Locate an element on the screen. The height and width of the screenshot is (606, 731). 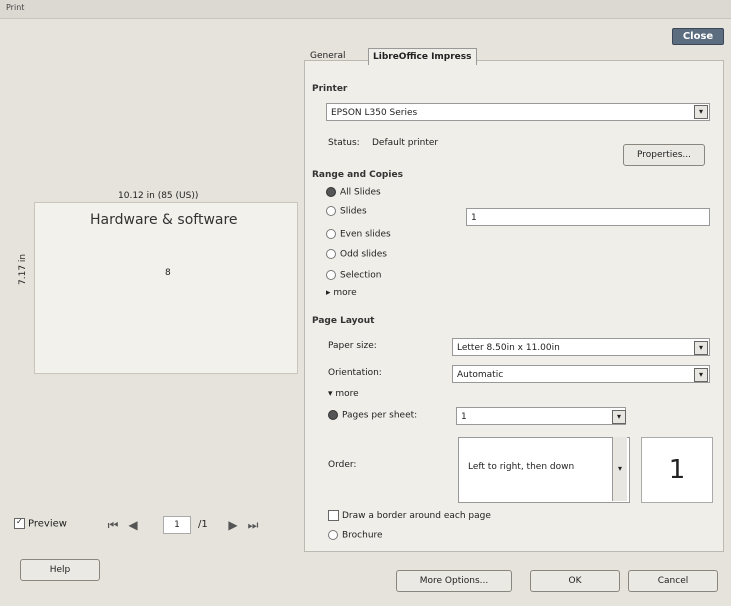
radio-brochure: Brochure is located at coordinates (355, 535).